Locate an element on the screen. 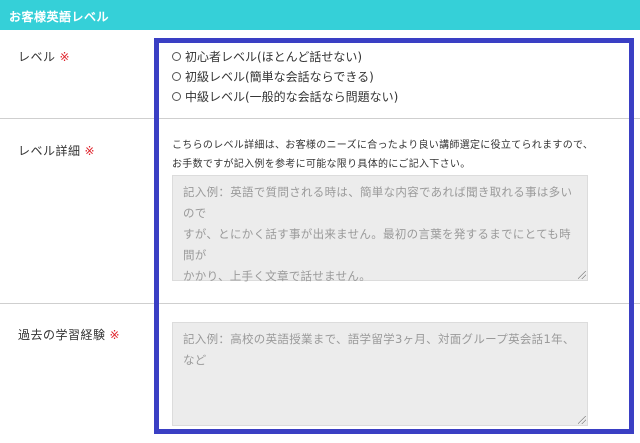 This screenshot has height=443, width=640. level-detail-label: レベル詳細 ※ is located at coordinates (57, 151).